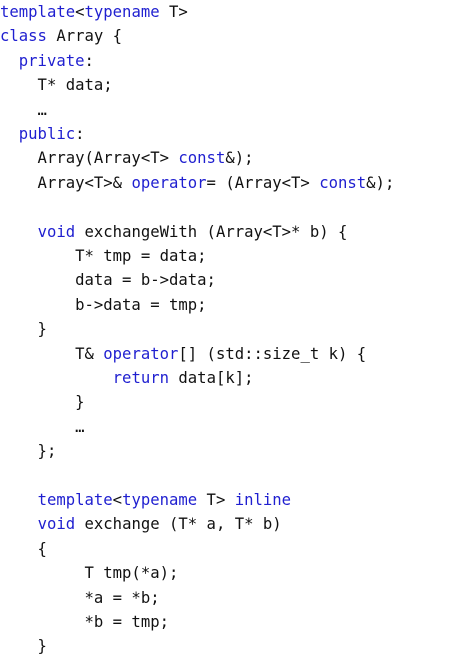 The image size is (454, 658). I want to click on code-keyword: return, so click(141, 378).